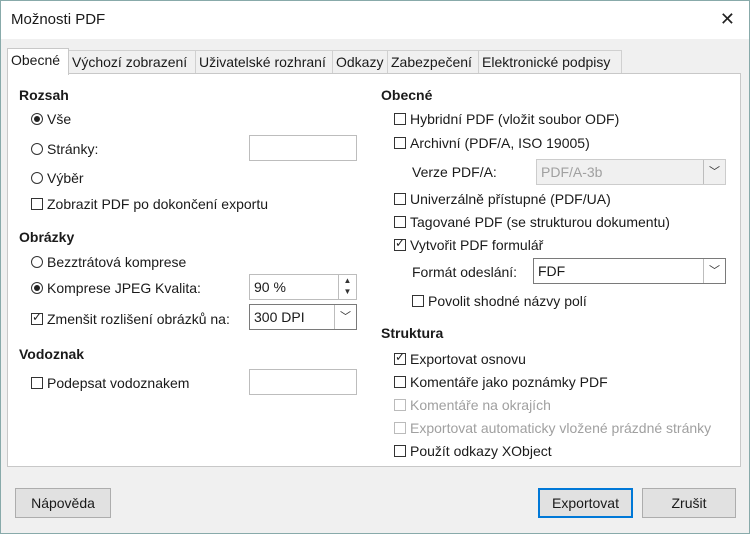 Image resolution: width=750 pixels, height=534 pixels. What do you see at coordinates (400, 143) in the screenshot?
I see `checkbox-archivni-box` at bounding box center [400, 143].